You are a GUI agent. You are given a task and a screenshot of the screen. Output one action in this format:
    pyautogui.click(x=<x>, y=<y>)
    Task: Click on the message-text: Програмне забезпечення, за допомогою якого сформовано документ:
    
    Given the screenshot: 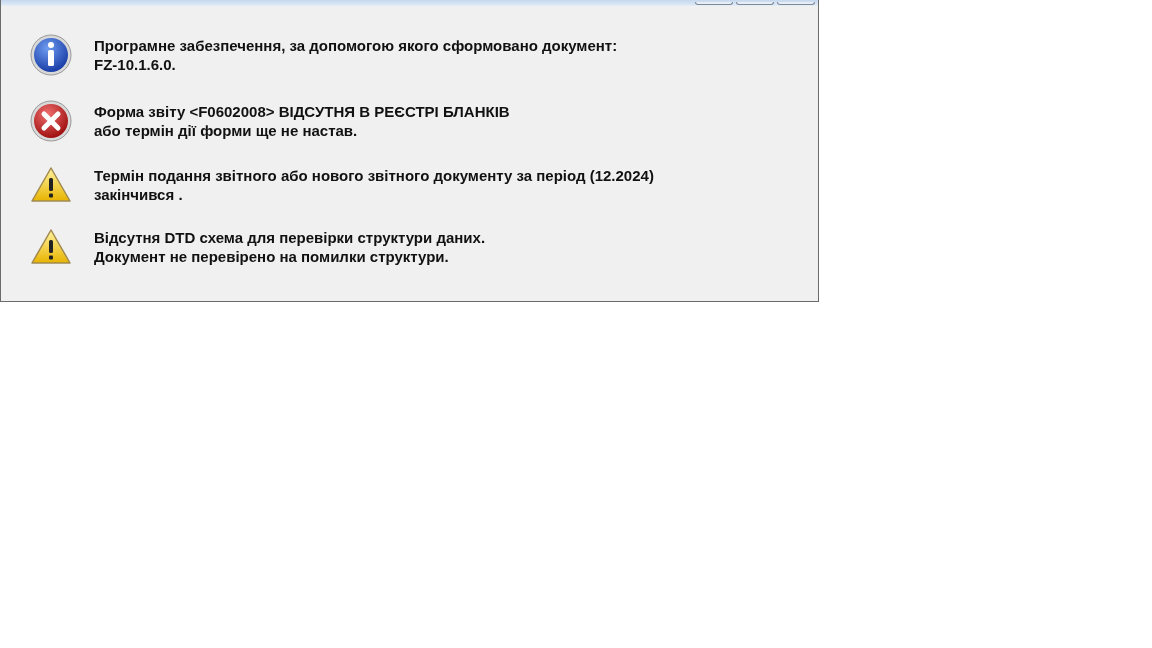 What is the action you would take?
    pyautogui.click(x=356, y=45)
    